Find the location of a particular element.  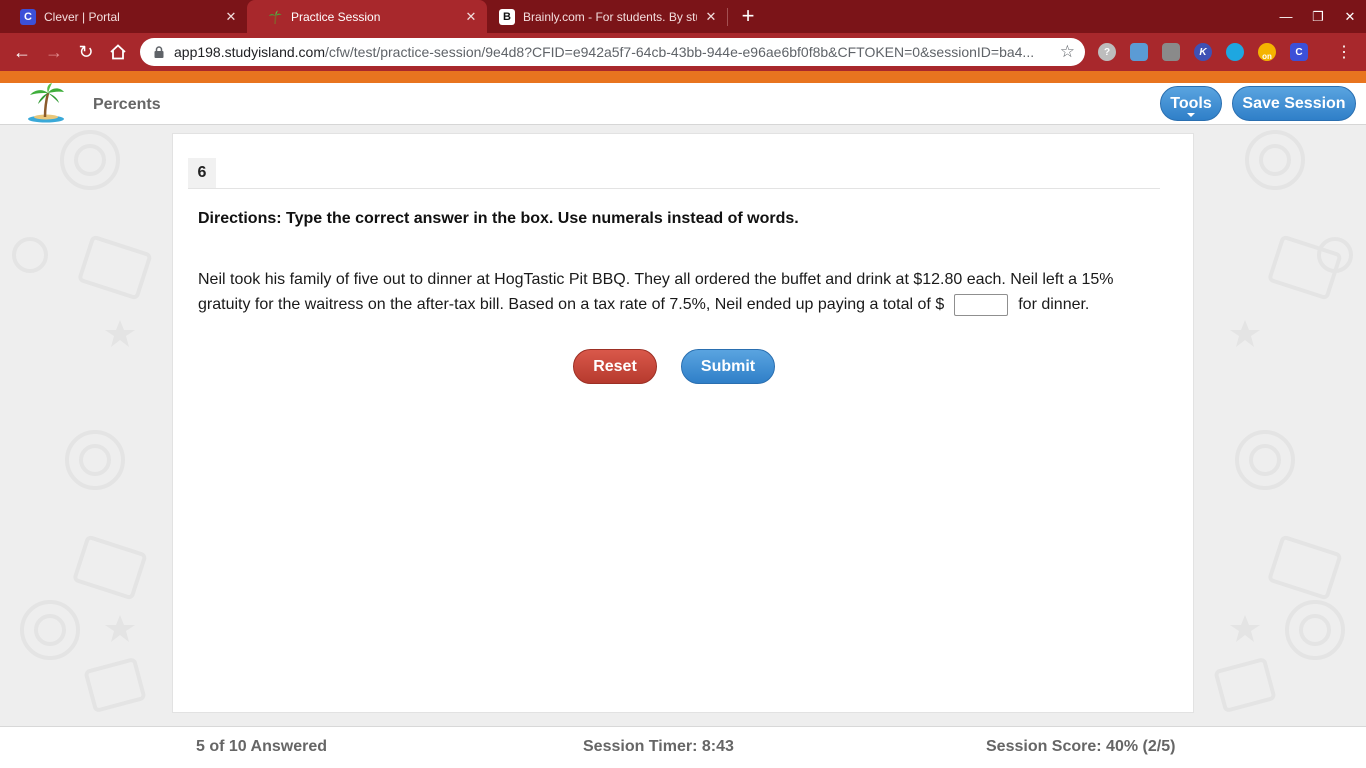

on-extension-icon: on is located at coordinates (1267, 52).